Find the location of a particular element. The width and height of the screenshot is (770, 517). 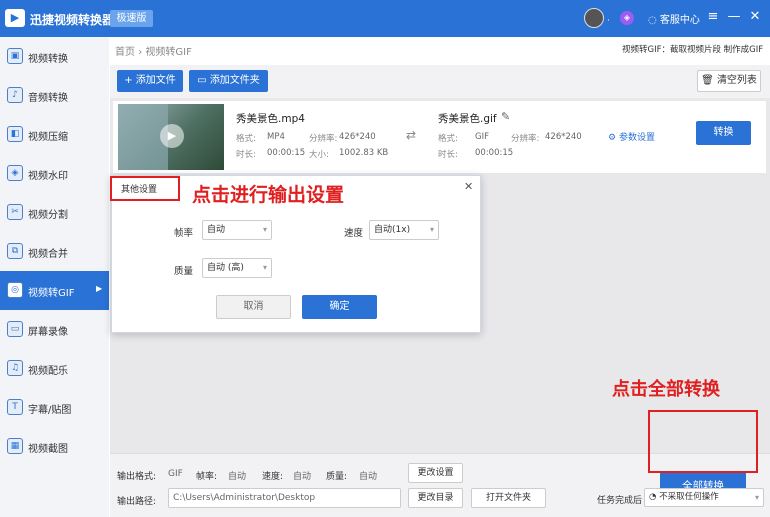

change-settings-button: 更改设置 is located at coordinates (435, 473).